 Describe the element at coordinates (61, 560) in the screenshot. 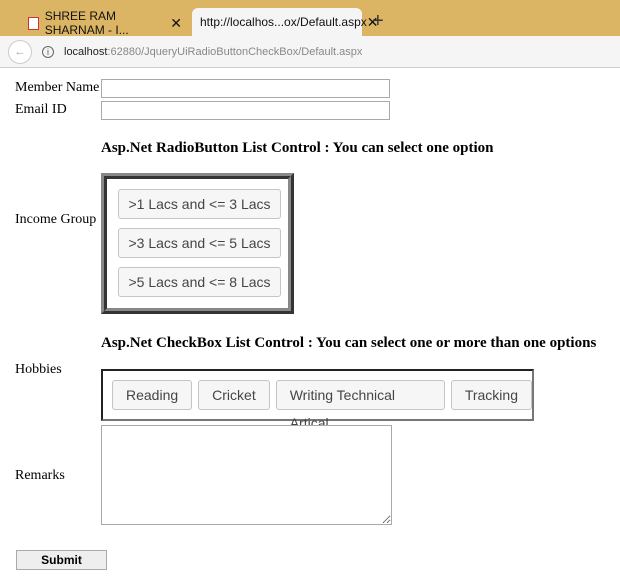

I see `submit-button: Submit` at that location.